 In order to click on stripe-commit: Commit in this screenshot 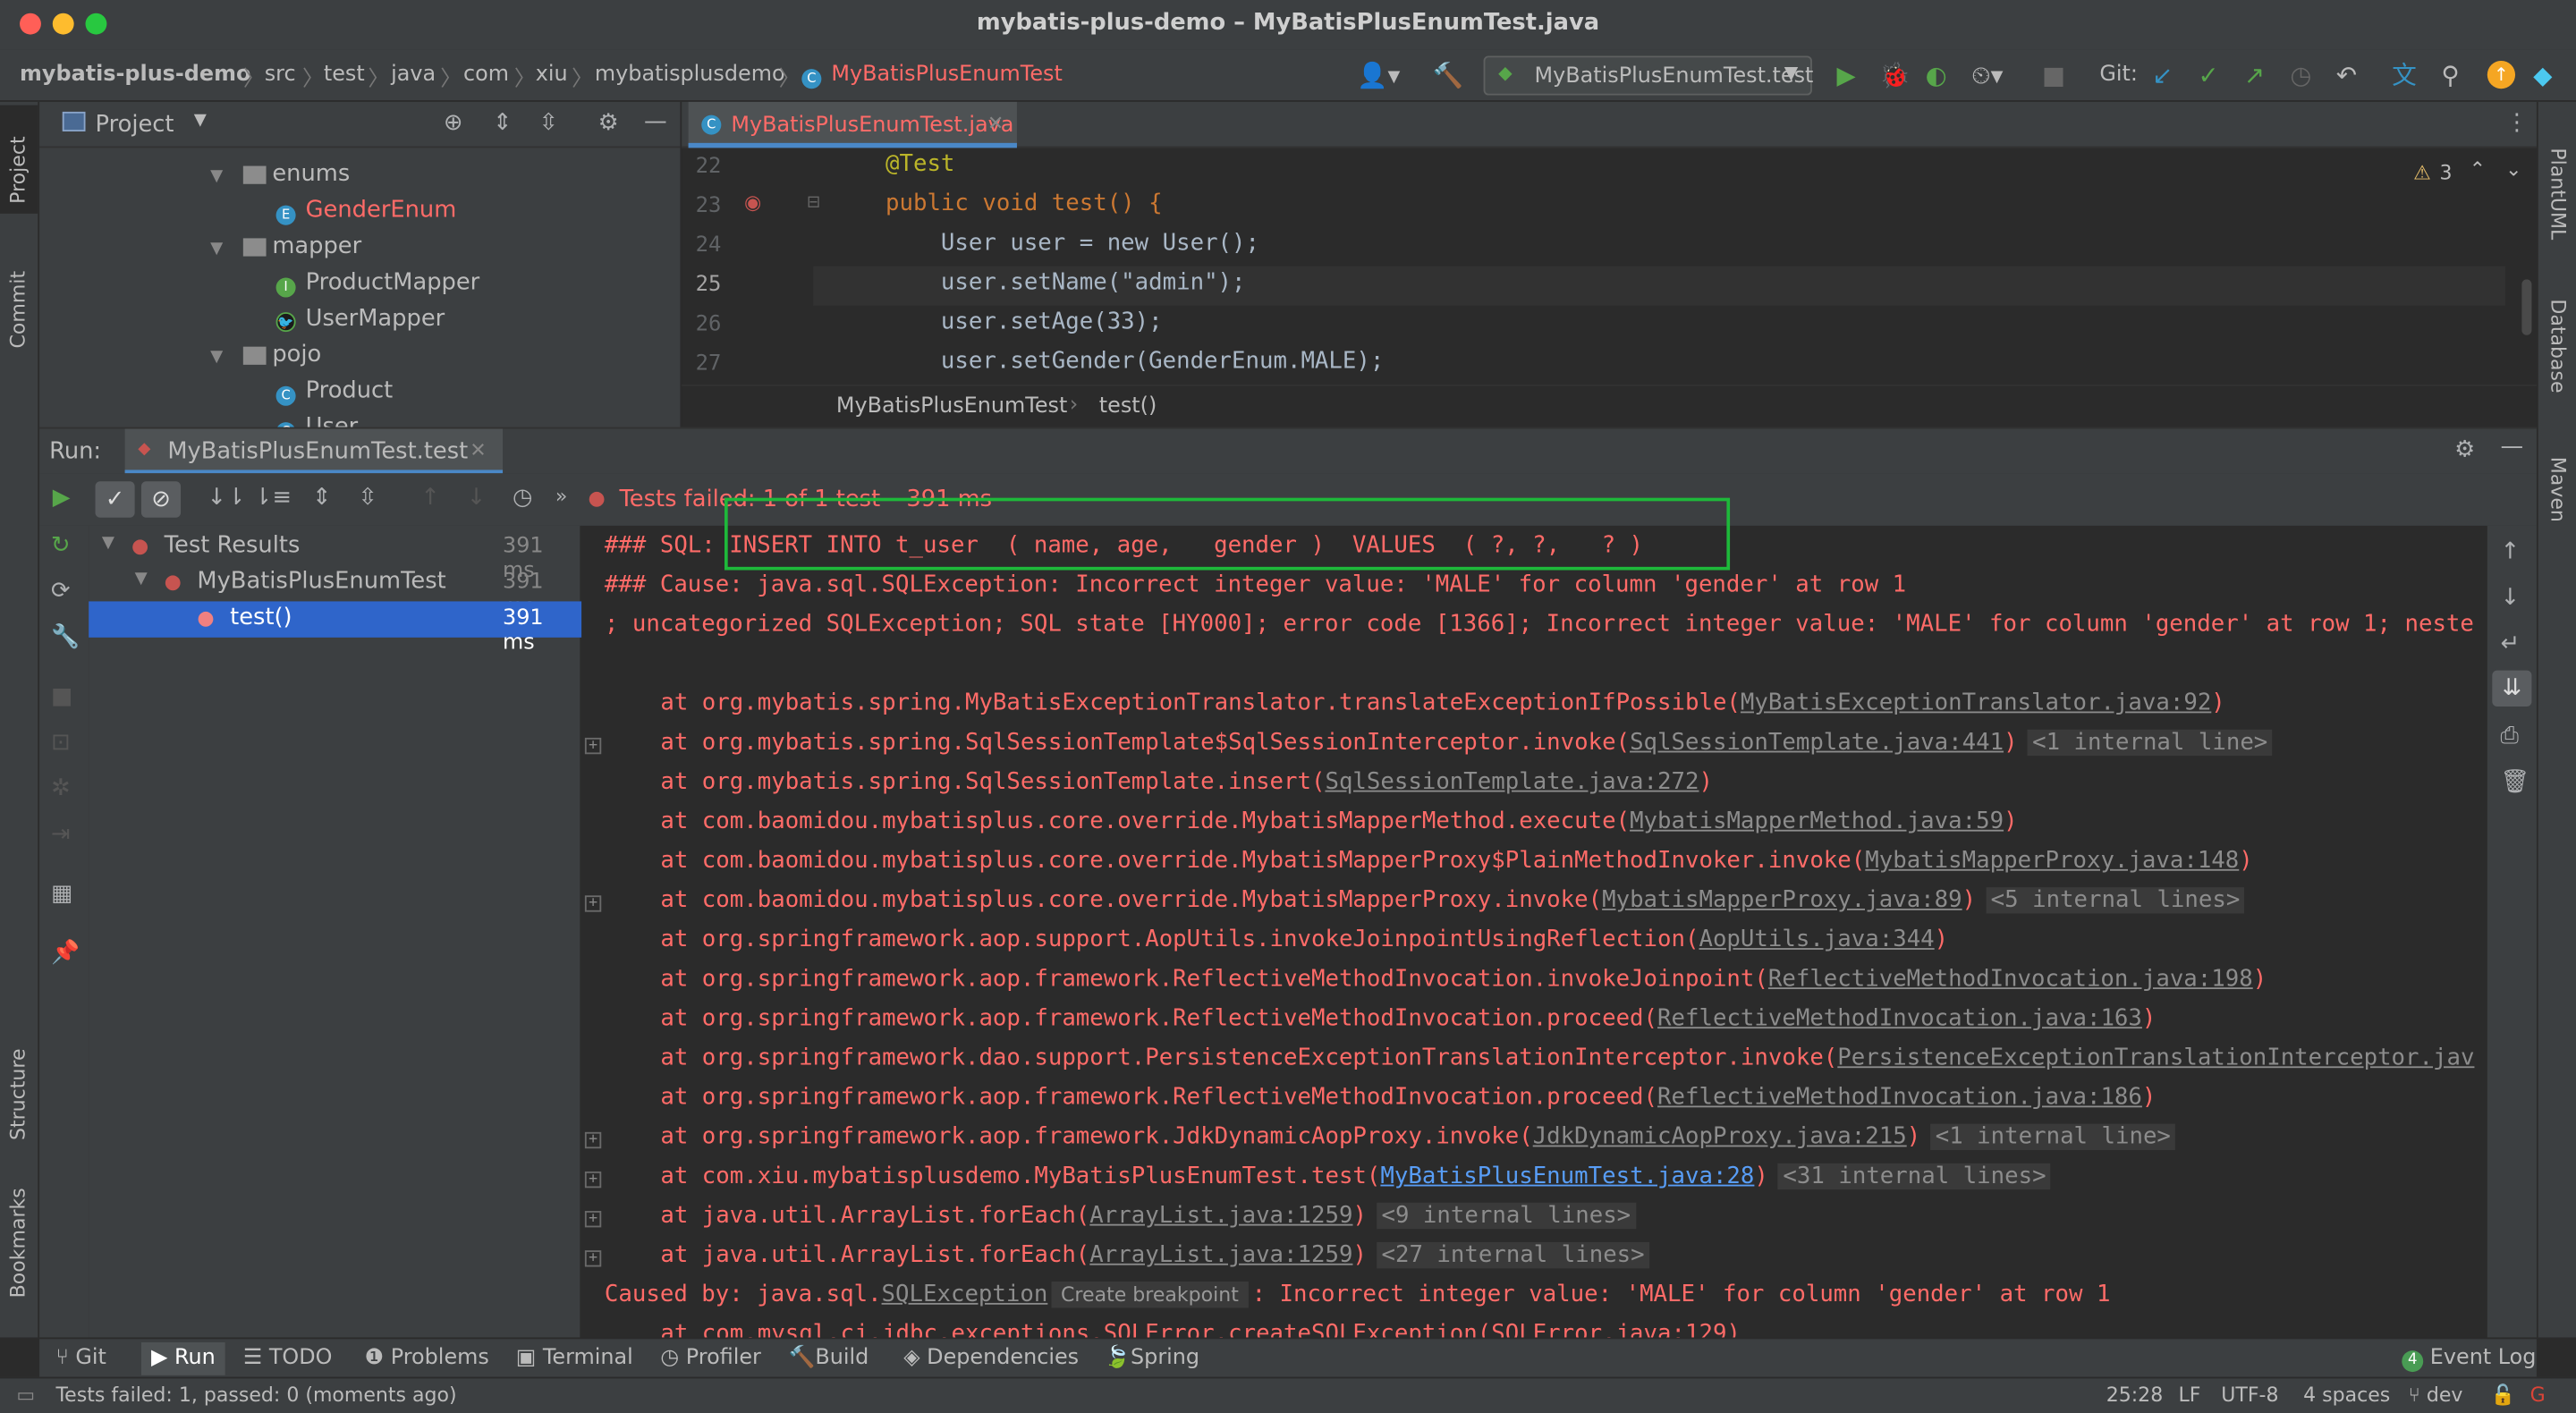, I will do `click(18, 310)`.